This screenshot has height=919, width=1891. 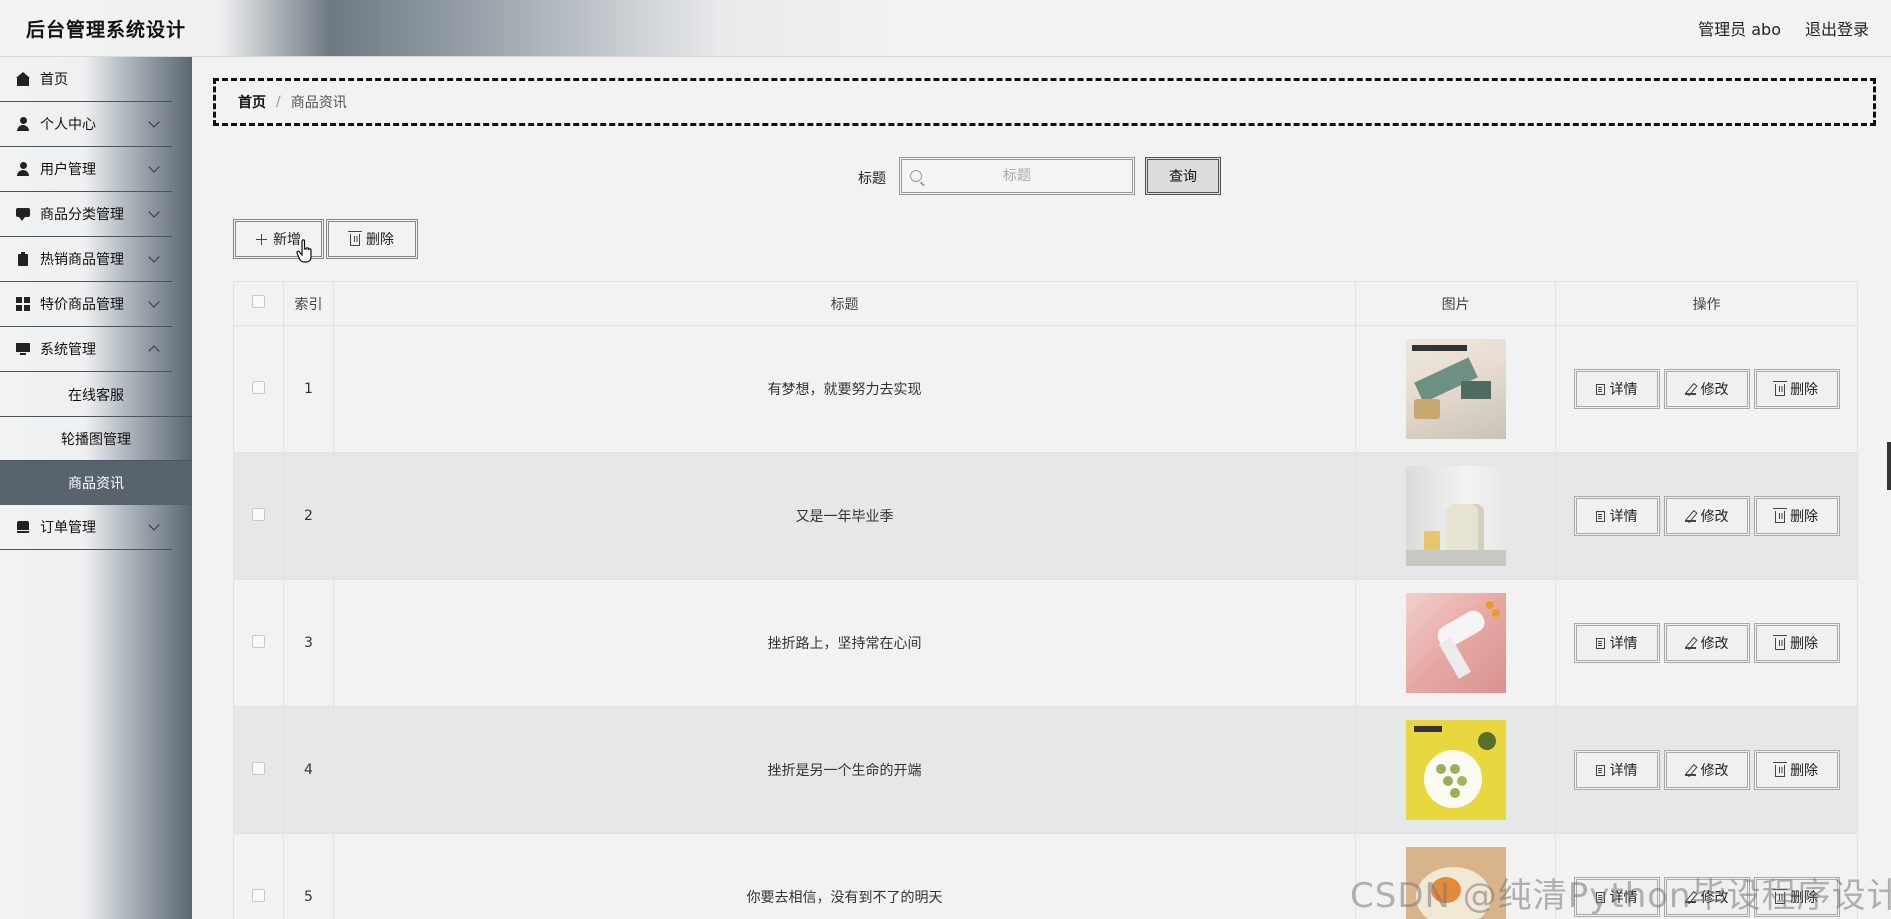 What do you see at coordinates (1045, 643) in the screenshot?
I see `table-row: 3 挫折路上，坚持常在心间 详情 修改 删除` at bounding box center [1045, 643].